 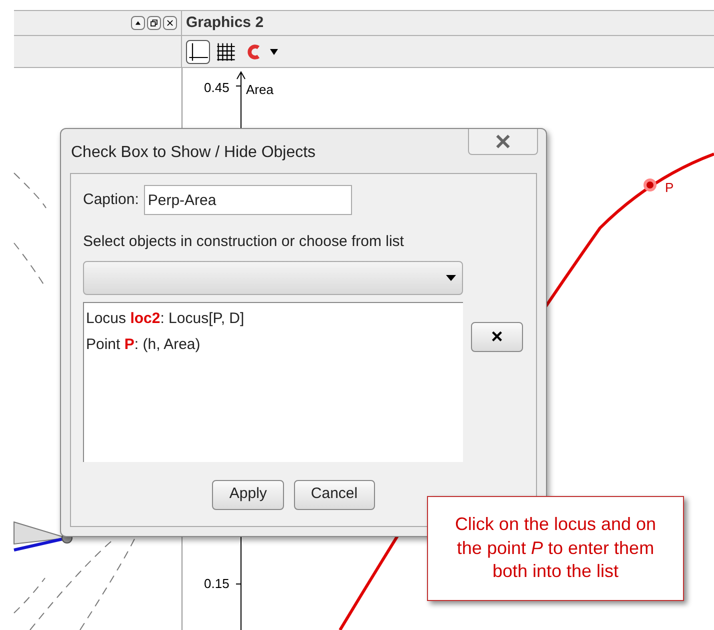 I want to click on dropdown-caret-icon, so click(x=274, y=51).